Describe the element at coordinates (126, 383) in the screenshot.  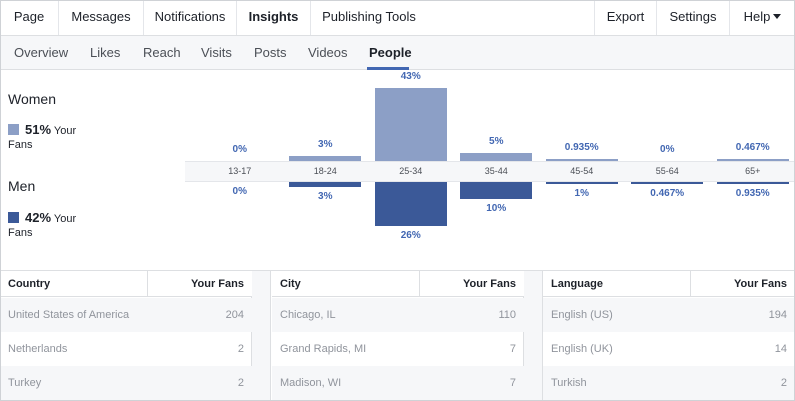
I see `table-row: Turkey 2` at that location.